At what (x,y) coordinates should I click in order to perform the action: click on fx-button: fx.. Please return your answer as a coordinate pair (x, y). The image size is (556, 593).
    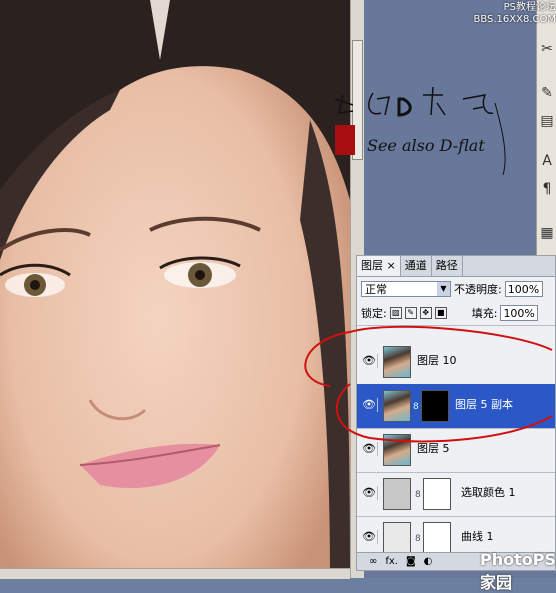
    Looking at the image, I should click on (391, 561).